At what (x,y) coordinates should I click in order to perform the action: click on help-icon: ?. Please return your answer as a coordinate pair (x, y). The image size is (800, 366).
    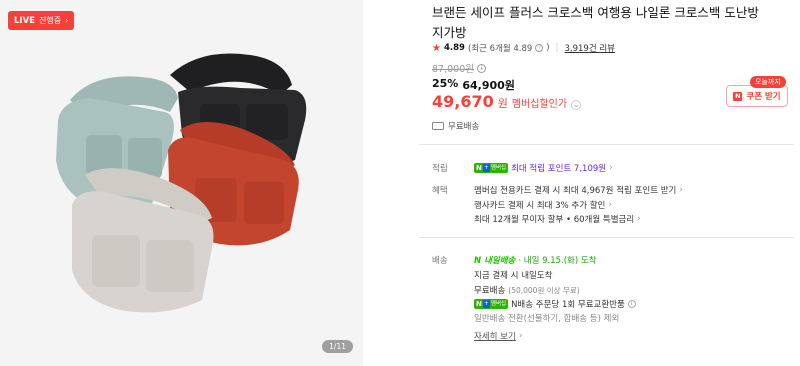
    Looking at the image, I should click on (539, 48).